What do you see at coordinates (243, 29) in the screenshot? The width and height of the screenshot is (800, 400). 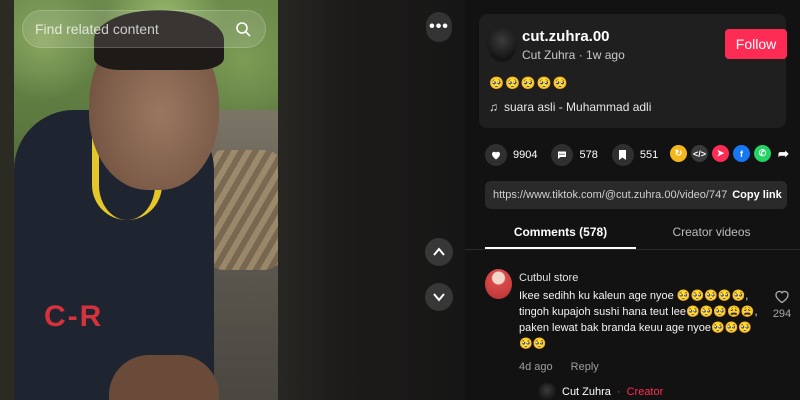 I see `search-icon` at bounding box center [243, 29].